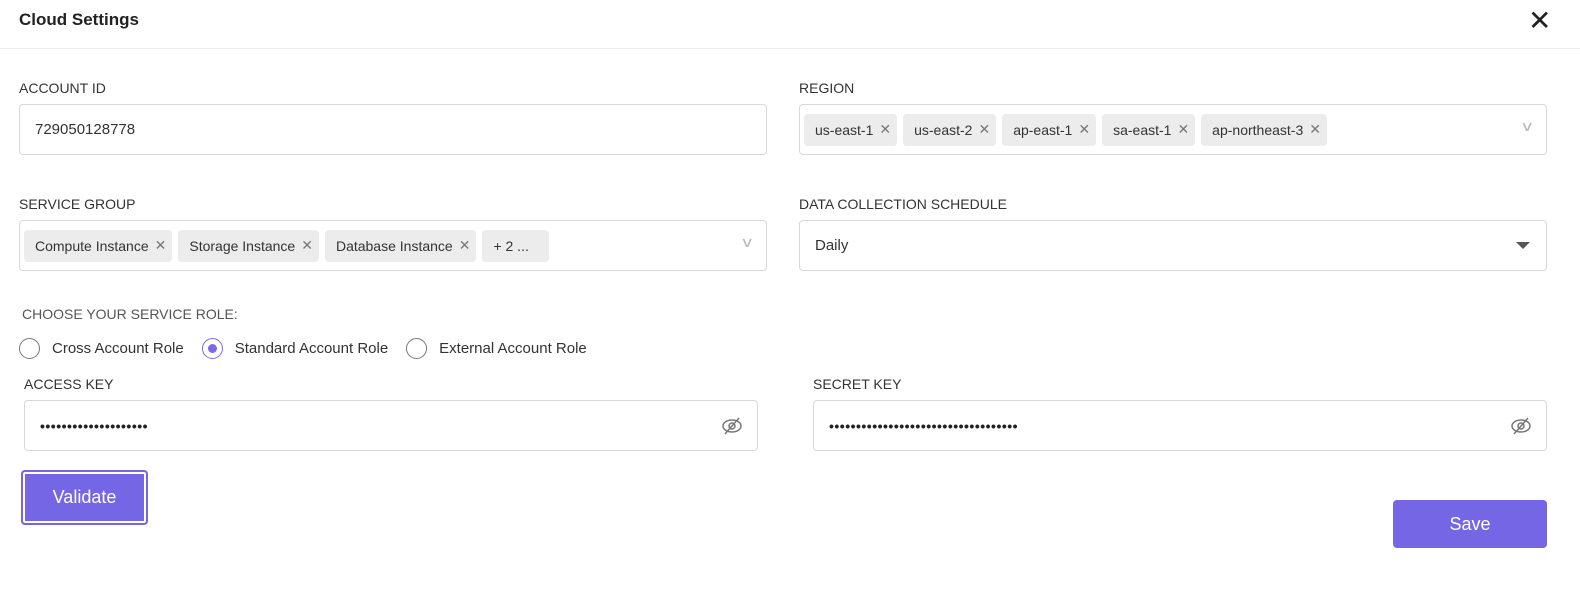  What do you see at coordinates (924, 425) in the screenshot?
I see `secret-key-value: •••••••••••••••••••••••••••••••••••` at bounding box center [924, 425].